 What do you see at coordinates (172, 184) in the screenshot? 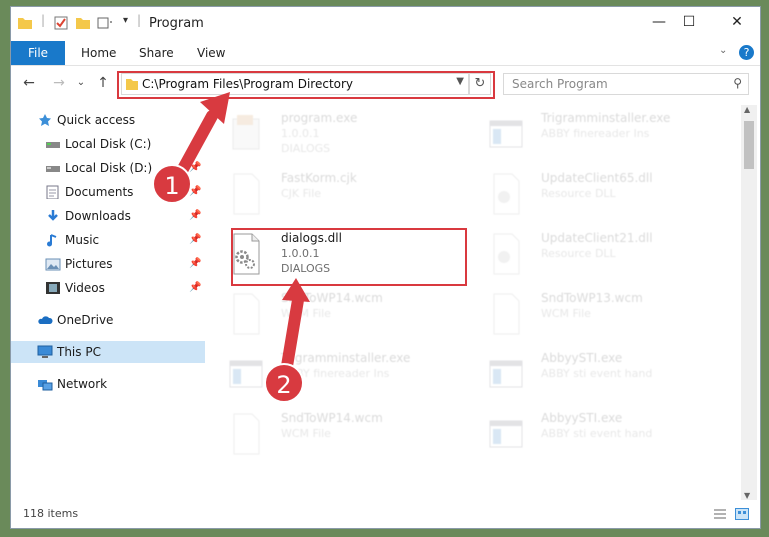
I see `step-marker: 1` at bounding box center [172, 184].